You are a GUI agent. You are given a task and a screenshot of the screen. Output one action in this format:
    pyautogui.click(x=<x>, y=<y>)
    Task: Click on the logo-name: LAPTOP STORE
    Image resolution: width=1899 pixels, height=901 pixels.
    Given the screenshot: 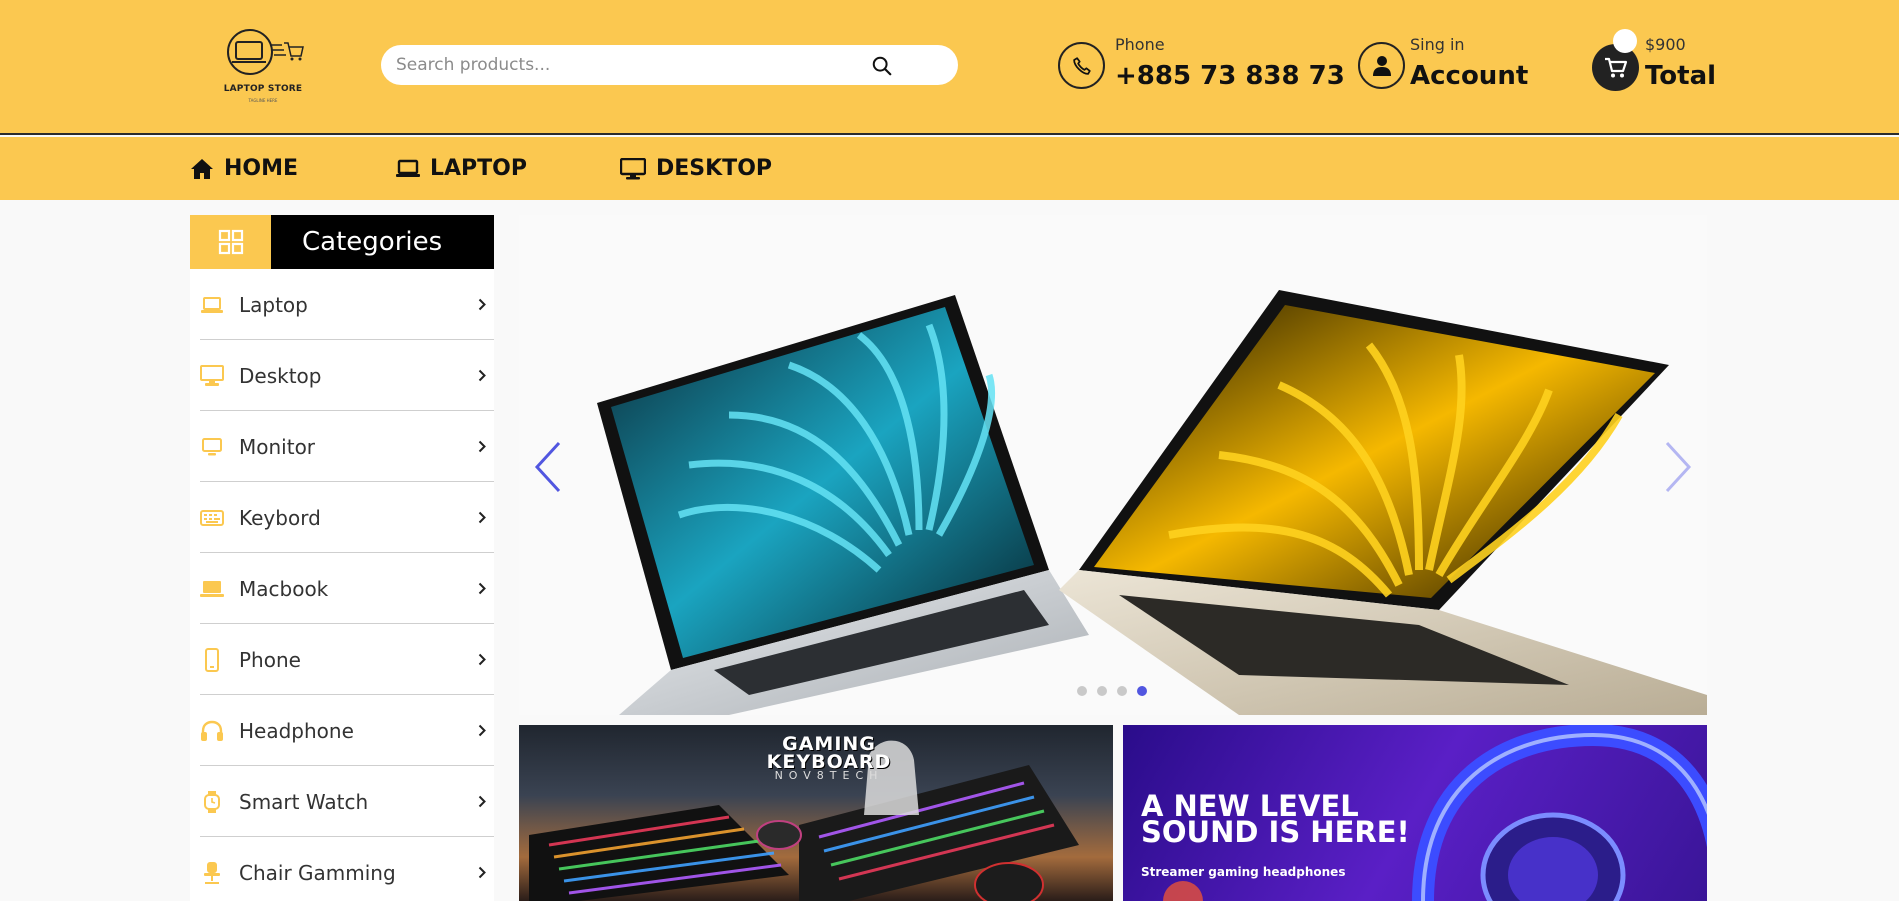 What is the action you would take?
    pyautogui.click(x=263, y=89)
    